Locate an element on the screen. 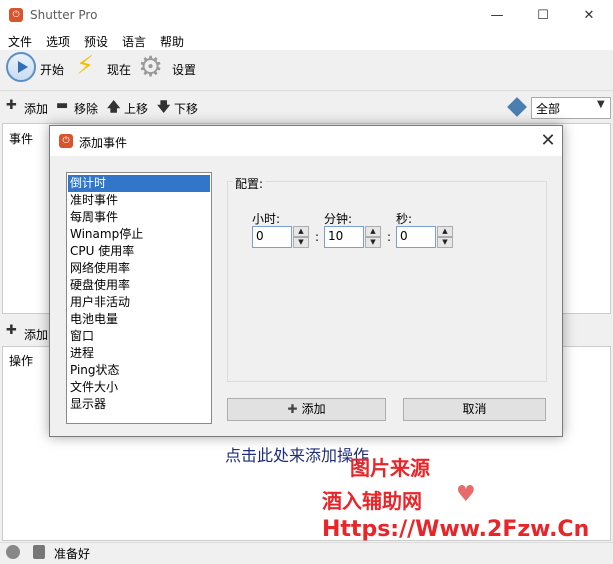 This screenshot has height=564, width=613. add-action-button: 添加 is located at coordinates (36, 334).